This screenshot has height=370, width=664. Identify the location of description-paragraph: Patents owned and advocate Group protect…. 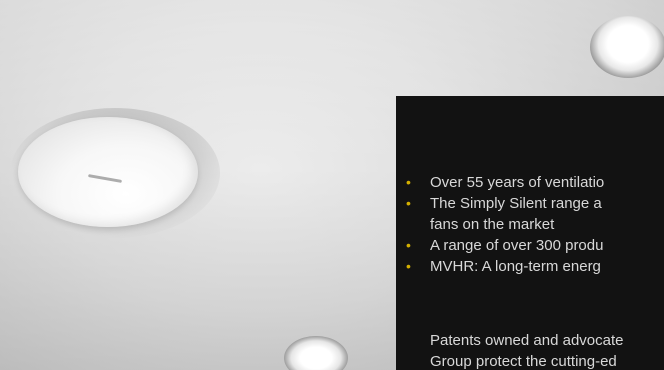
(547, 350).